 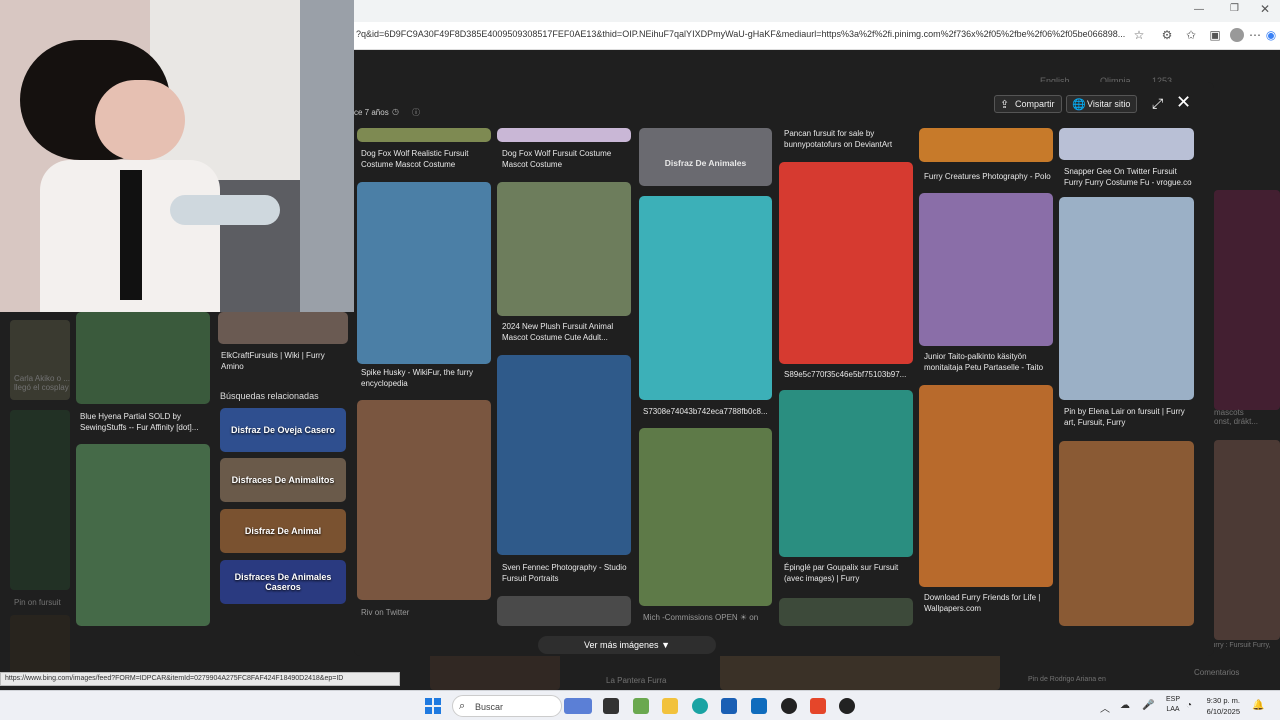 What do you see at coordinates (705, 163) in the screenshot?
I see `related-chip-label: Disfraz De Animales` at bounding box center [705, 163].